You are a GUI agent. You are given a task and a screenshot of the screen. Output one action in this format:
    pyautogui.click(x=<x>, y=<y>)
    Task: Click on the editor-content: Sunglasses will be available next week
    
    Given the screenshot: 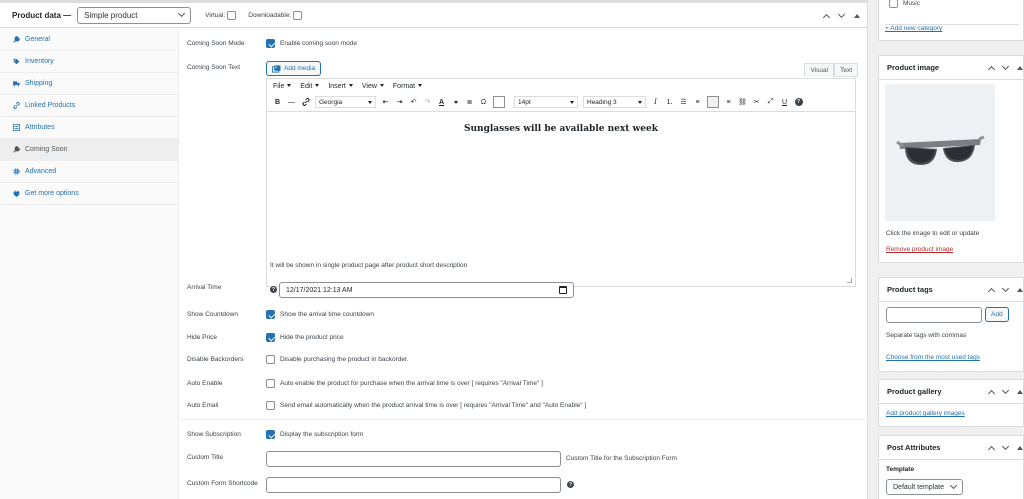 What is the action you would take?
    pyautogui.click(x=561, y=123)
    